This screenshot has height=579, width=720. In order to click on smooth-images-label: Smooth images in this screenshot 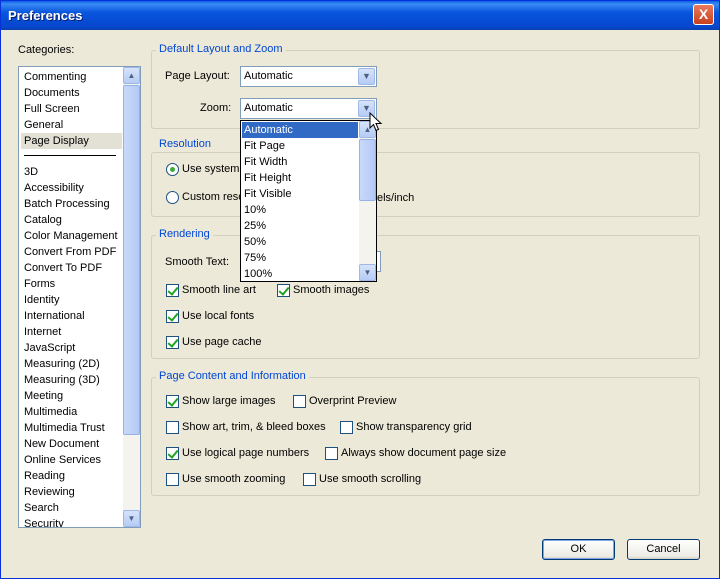, I will do `click(331, 290)`.